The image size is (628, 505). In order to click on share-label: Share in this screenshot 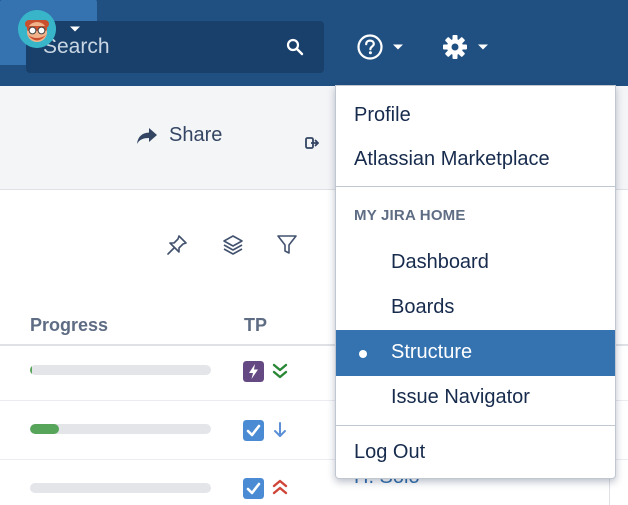, I will do `click(196, 135)`.